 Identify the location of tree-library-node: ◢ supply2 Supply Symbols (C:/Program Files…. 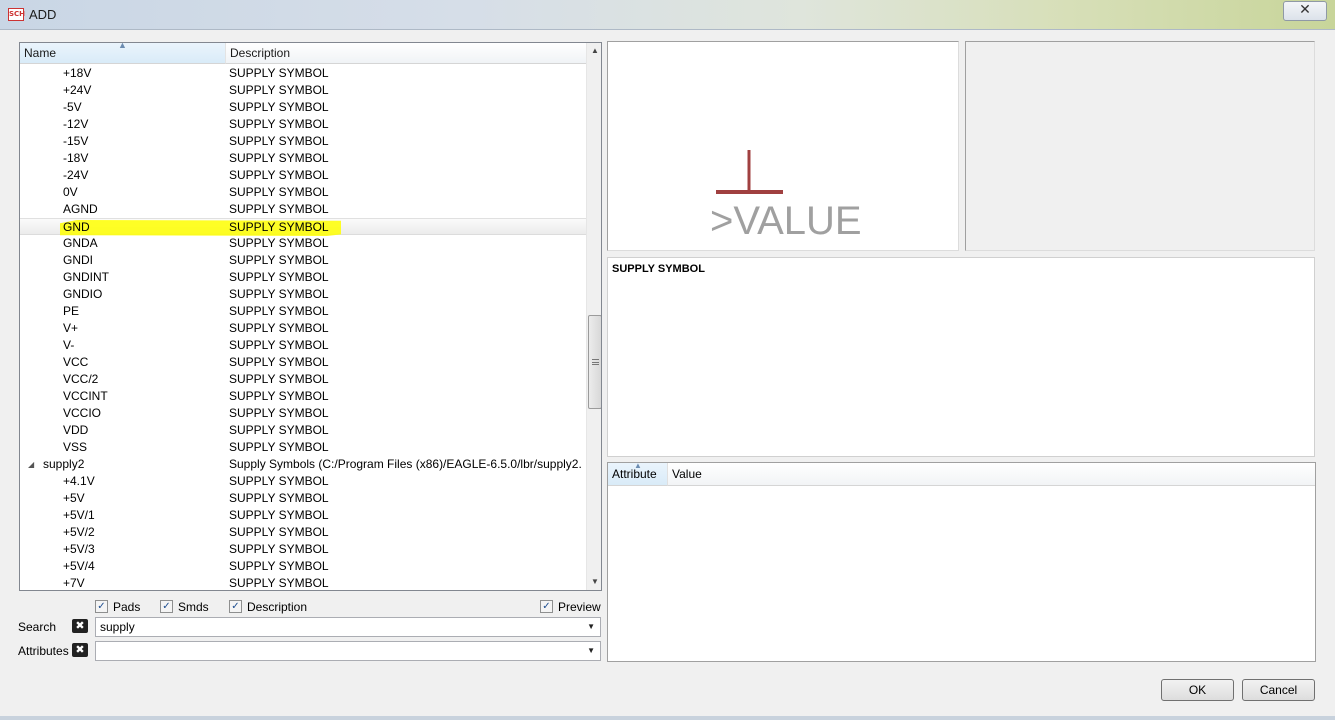
(303, 464).